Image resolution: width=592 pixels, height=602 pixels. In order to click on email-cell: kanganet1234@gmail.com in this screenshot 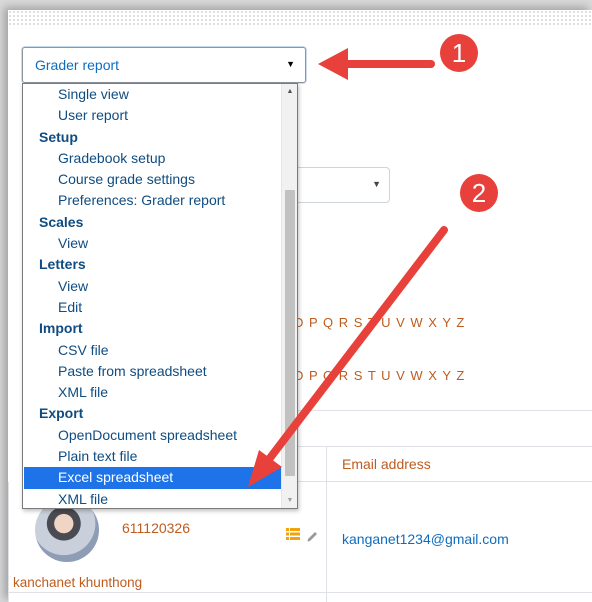, I will do `click(425, 539)`.